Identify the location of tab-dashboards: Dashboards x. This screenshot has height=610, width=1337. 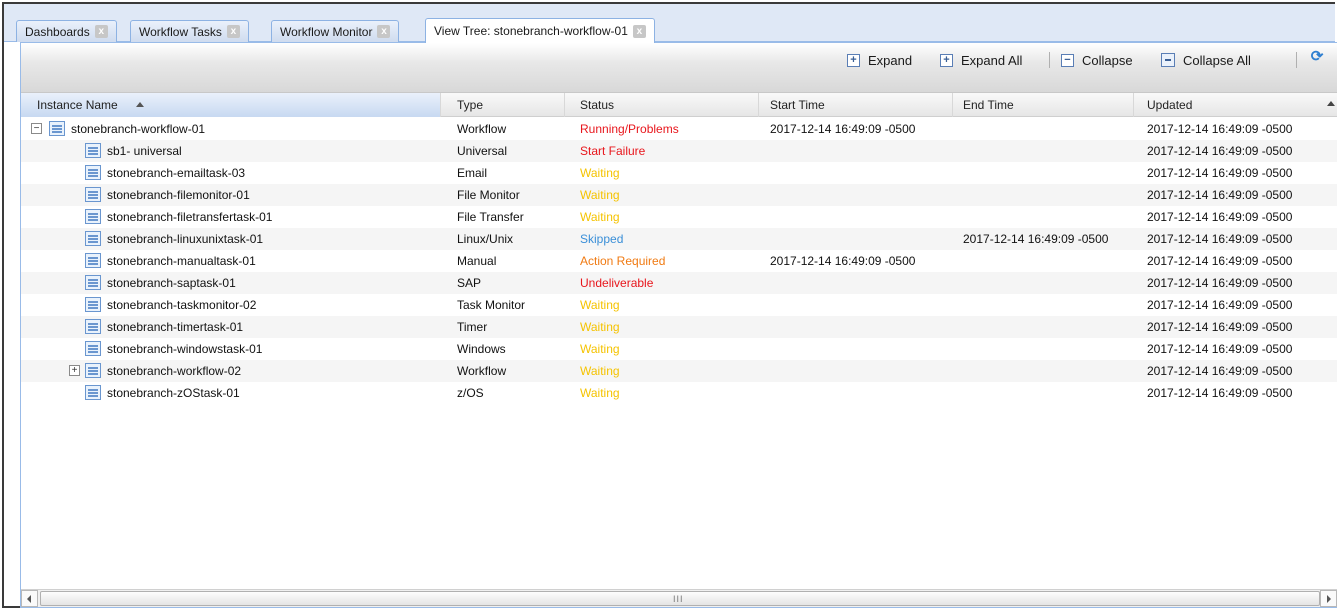
(66, 31).